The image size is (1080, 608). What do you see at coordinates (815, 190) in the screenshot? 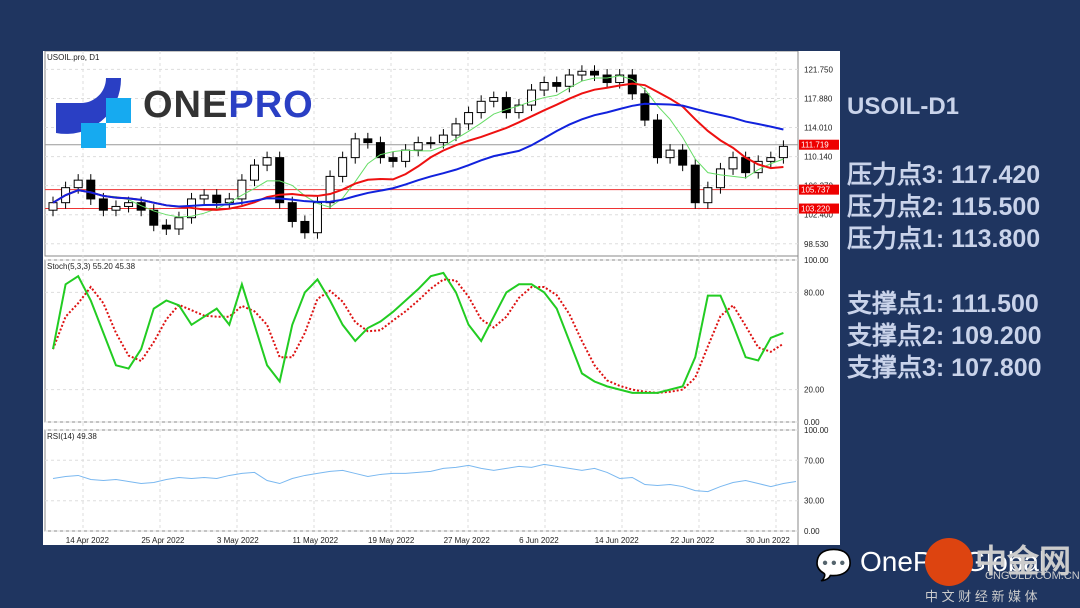
I see `price-label: 105.737` at bounding box center [815, 190].